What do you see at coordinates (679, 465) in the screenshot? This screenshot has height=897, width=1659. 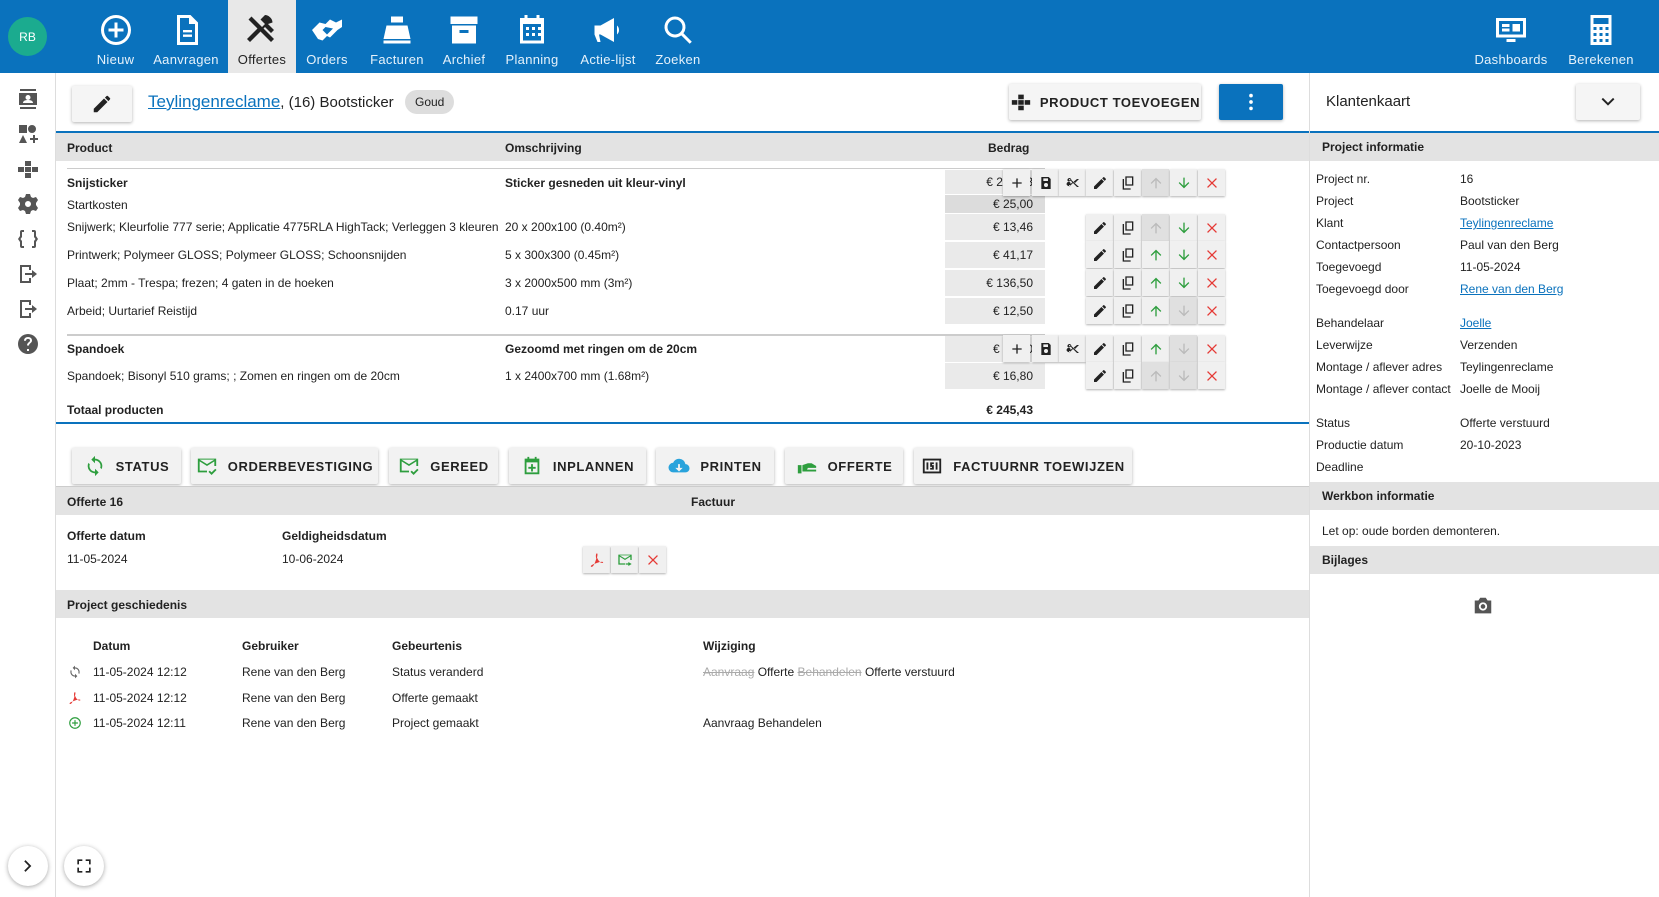 I see `cloud-download-icon` at bounding box center [679, 465].